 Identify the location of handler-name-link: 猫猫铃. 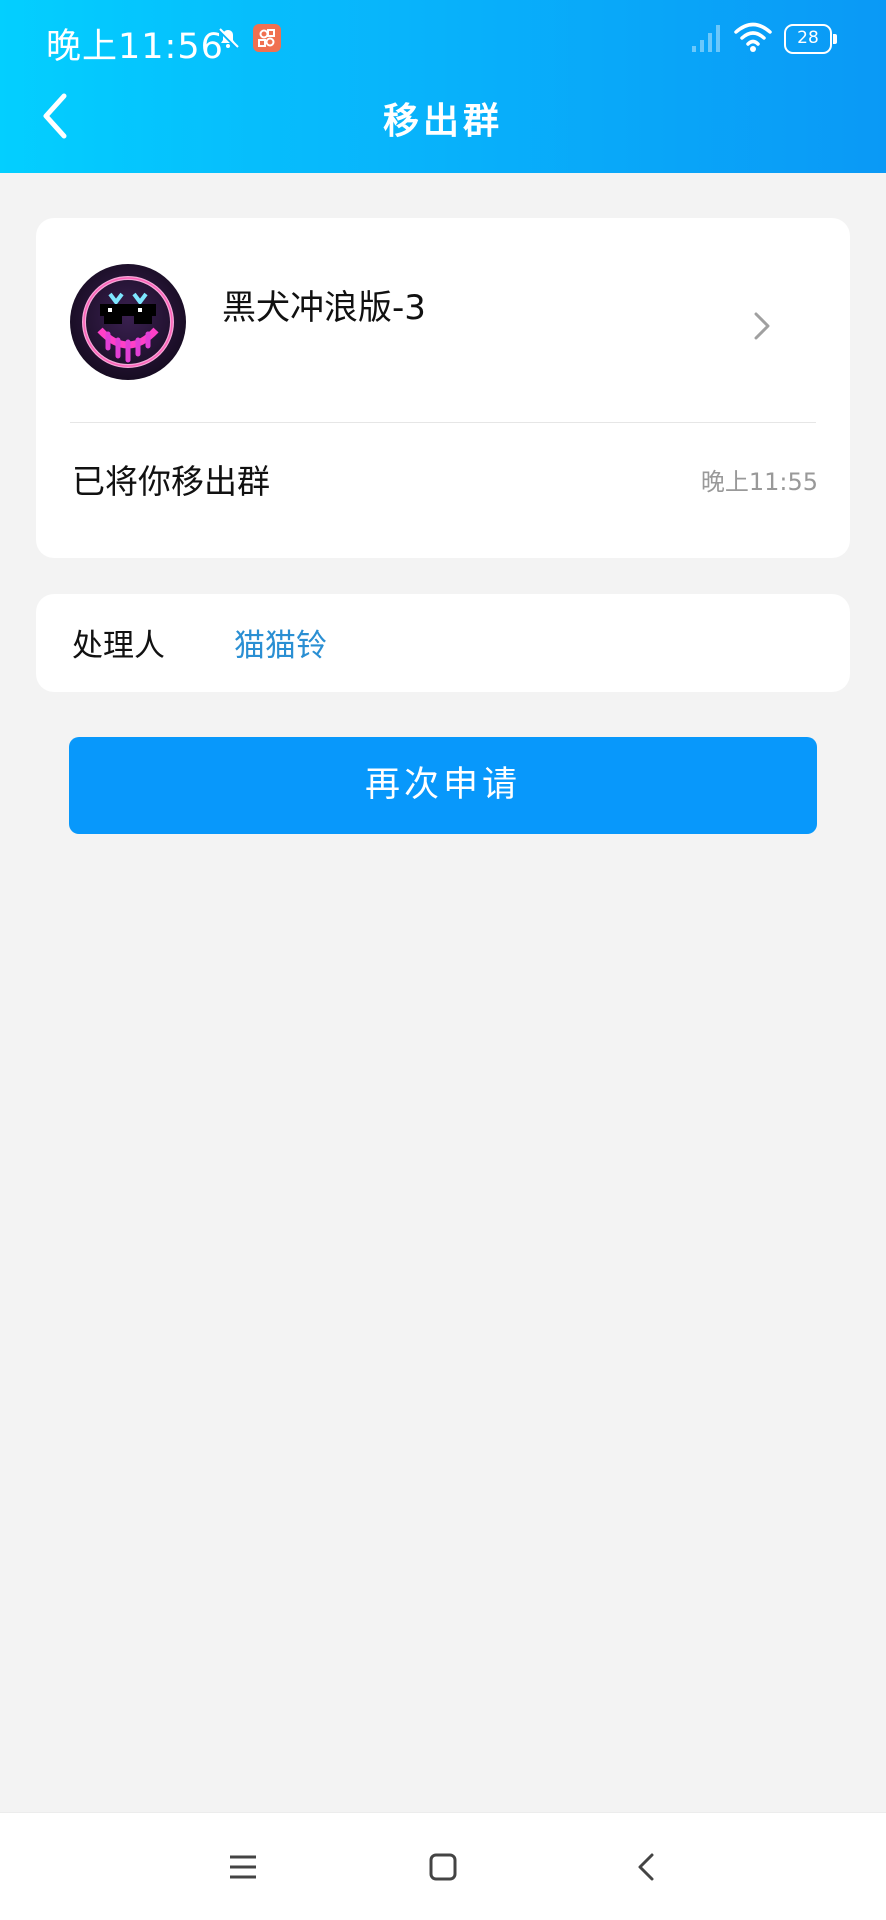
(280, 642).